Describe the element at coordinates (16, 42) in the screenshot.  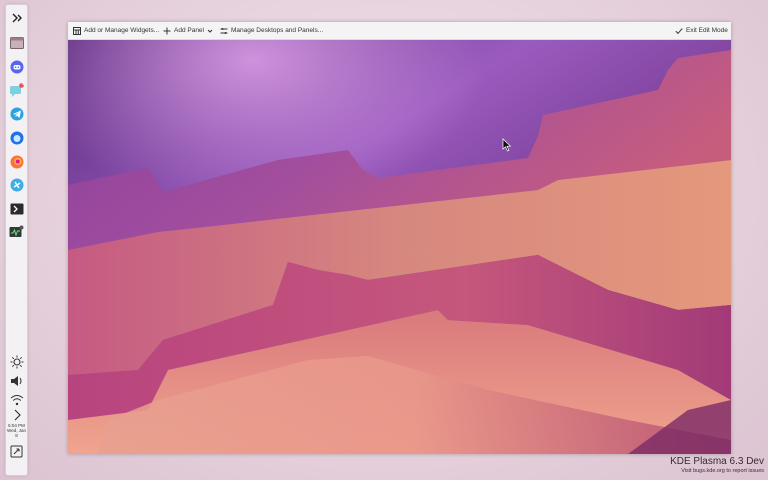
I see `file-manager-icon` at that location.